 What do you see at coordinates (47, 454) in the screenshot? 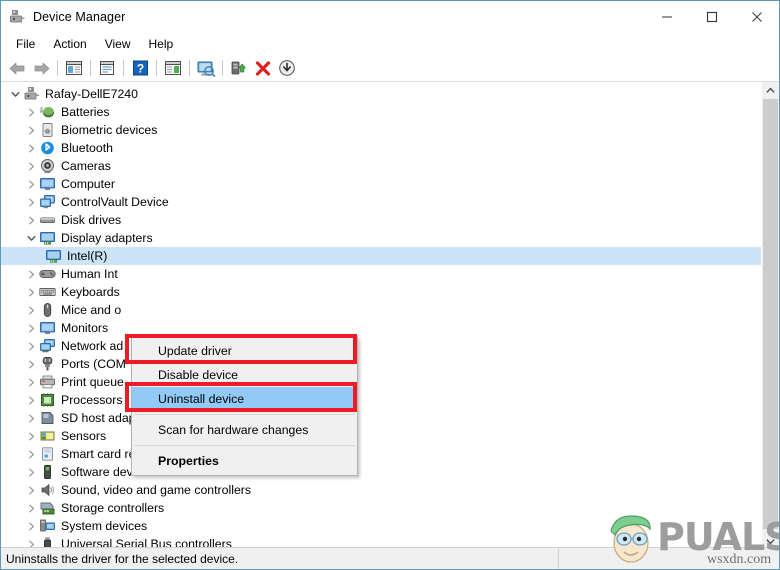
I see `smartcard-icon` at bounding box center [47, 454].